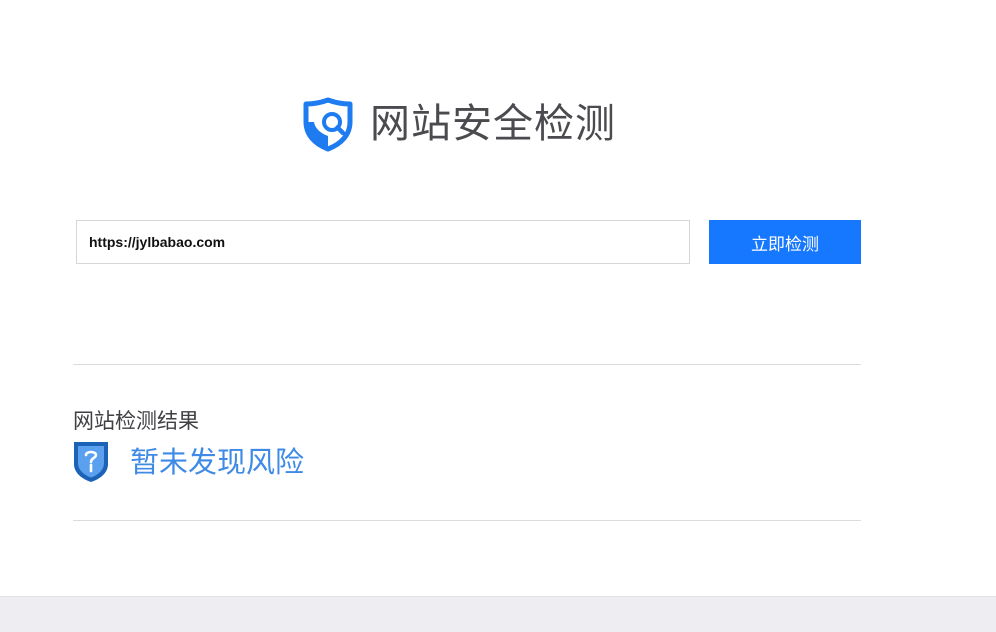 This screenshot has width=996, height=632. Describe the element at coordinates (498, 614) in the screenshot. I see `footer-bar` at that location.